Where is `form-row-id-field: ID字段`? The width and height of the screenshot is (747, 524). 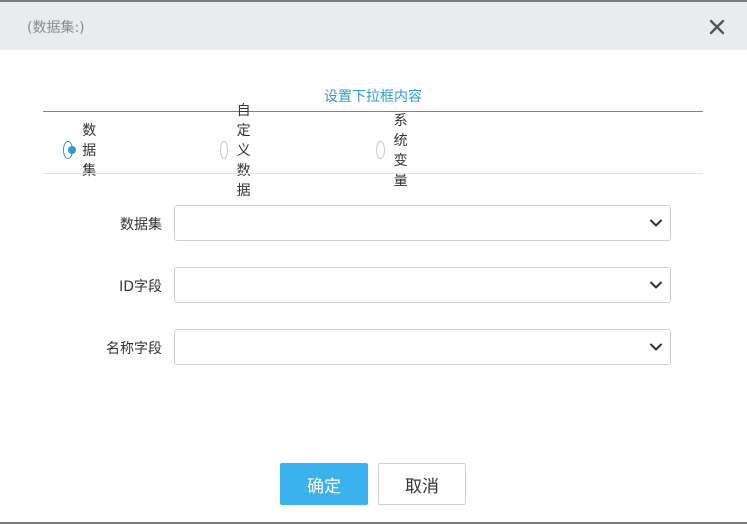 form-row-id-field: ID字段 is located at coordinates (373, 285).